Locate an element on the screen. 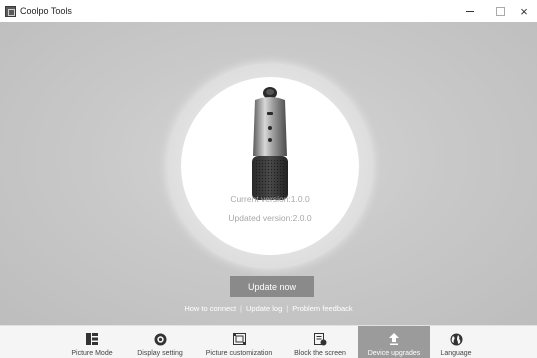  update-log-link: Update log is located at coordinates (264, 308).